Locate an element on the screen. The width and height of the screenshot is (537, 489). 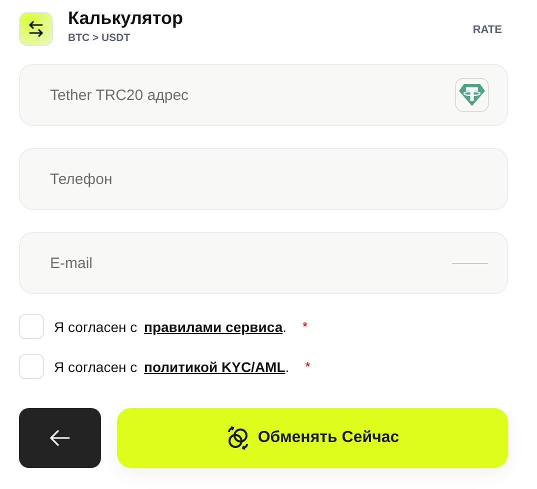
back-button is located at coordinates (60, 438).